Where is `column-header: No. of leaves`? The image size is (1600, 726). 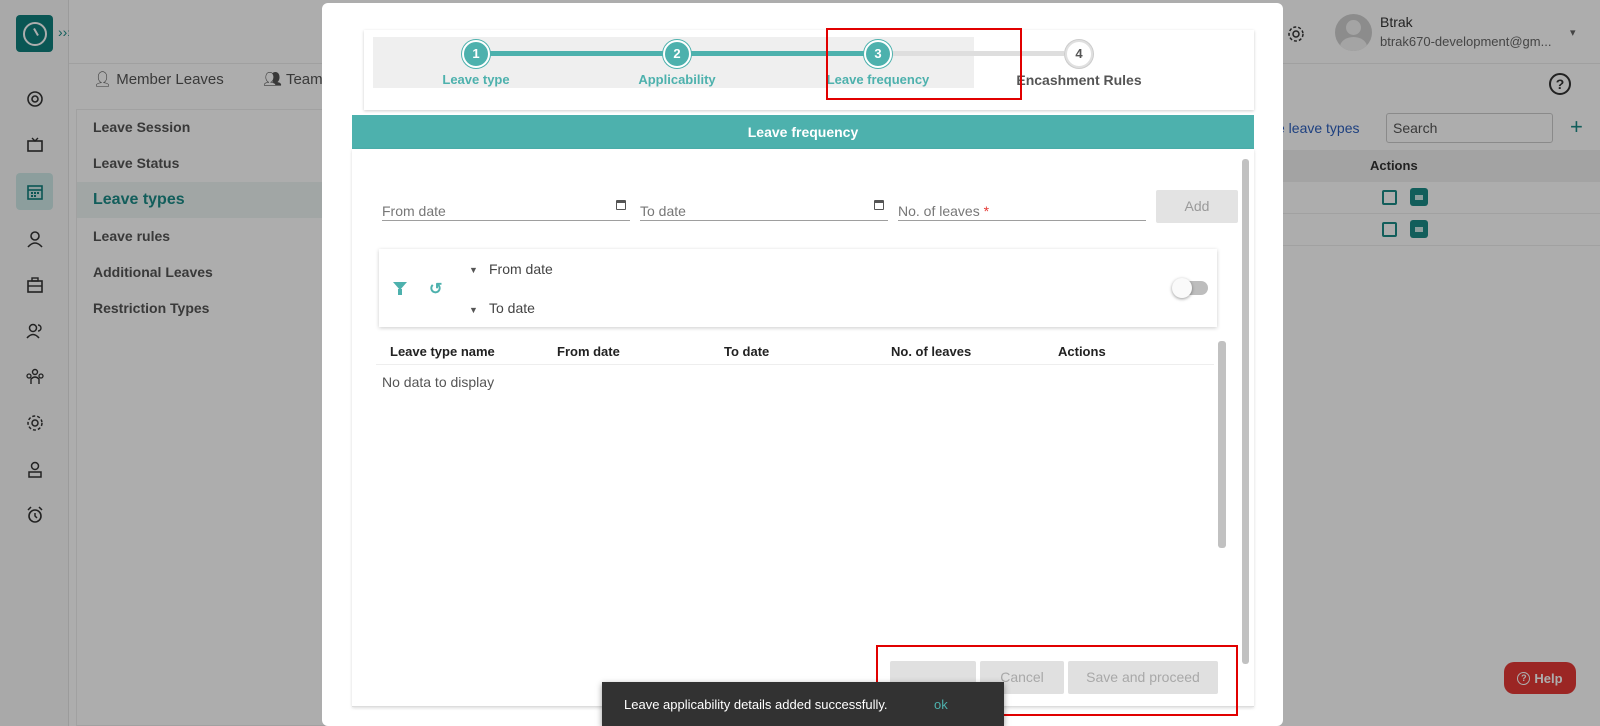
column-header: No. of leaves is located at coordinates (931, 351).